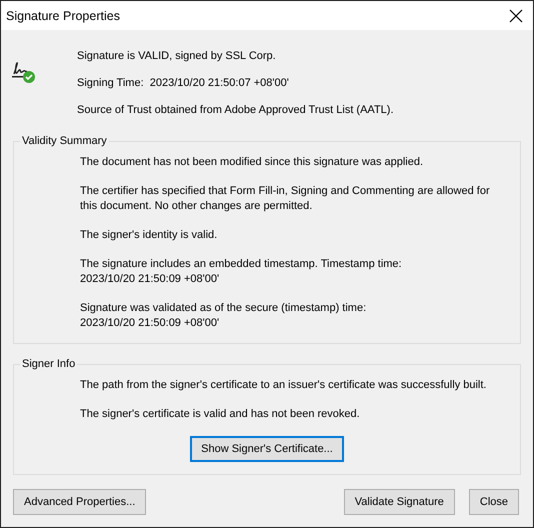 This screenshot has width=534, height=528. Describe the element at coordinates (284, 385) in the screenshot. I see `status-text: The path from the signer's certificate to an issuer's certificate was successfully built.` at that location.